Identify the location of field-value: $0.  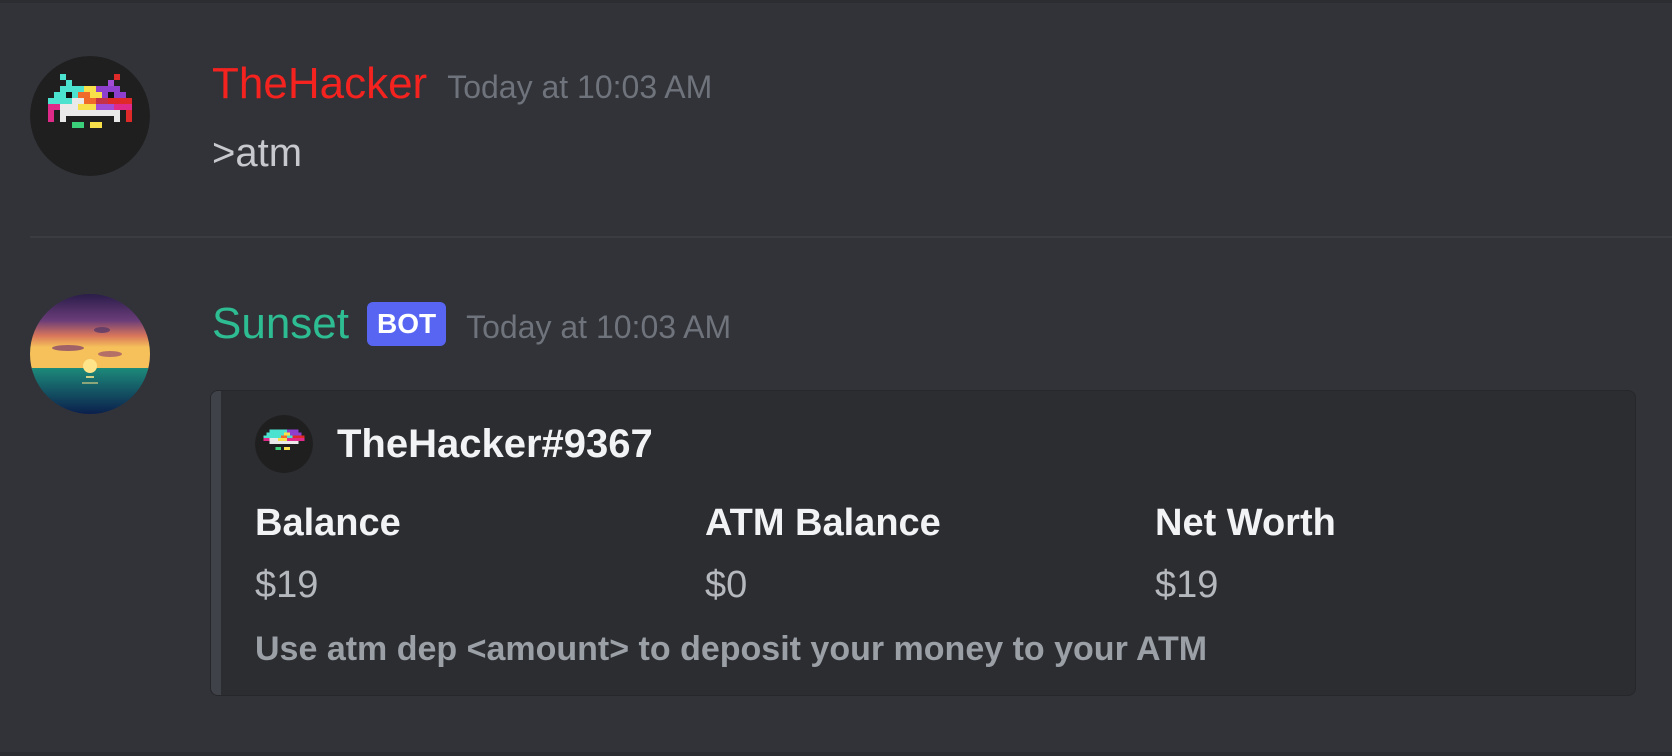
(726, 585).